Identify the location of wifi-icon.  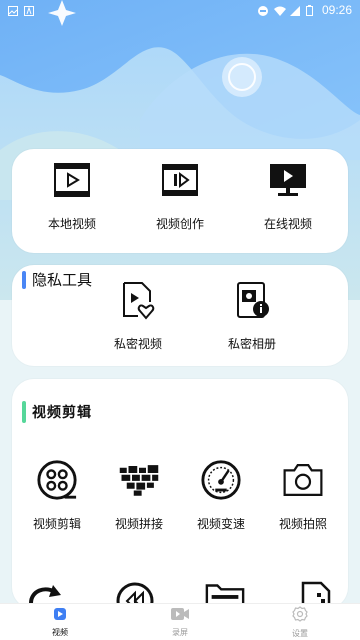
(279, 10).